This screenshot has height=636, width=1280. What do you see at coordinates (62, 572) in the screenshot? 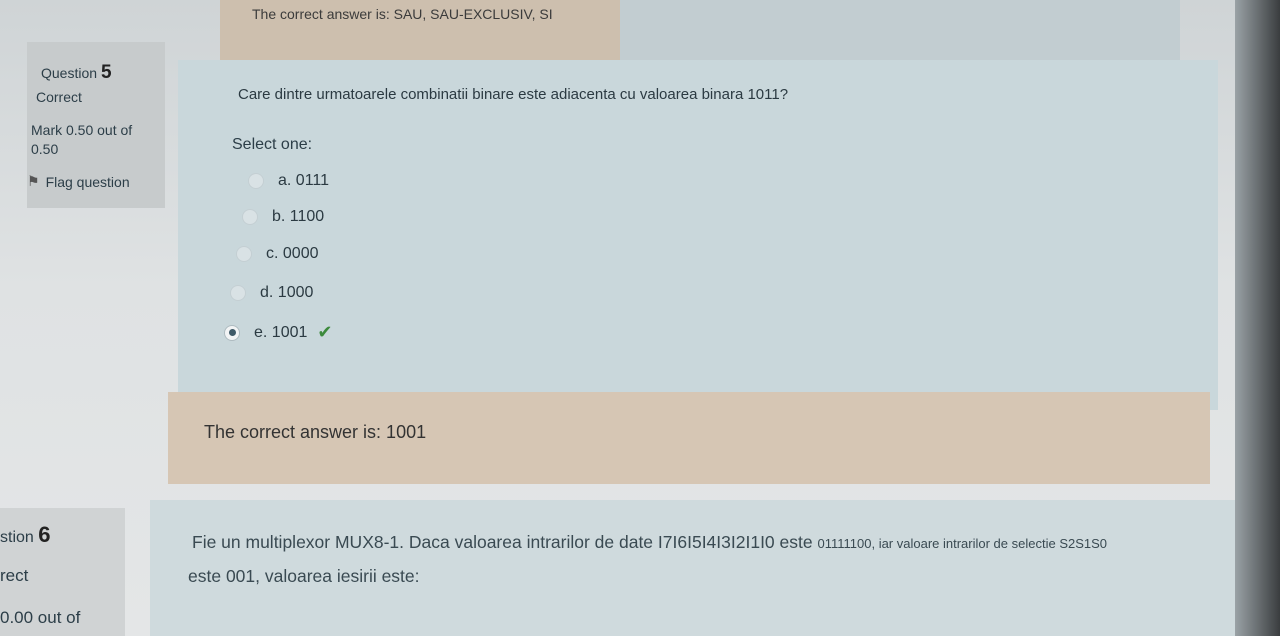
I see `question-info-6: stion 6 rect 0.00 out of` at bounding box center [62, 572].